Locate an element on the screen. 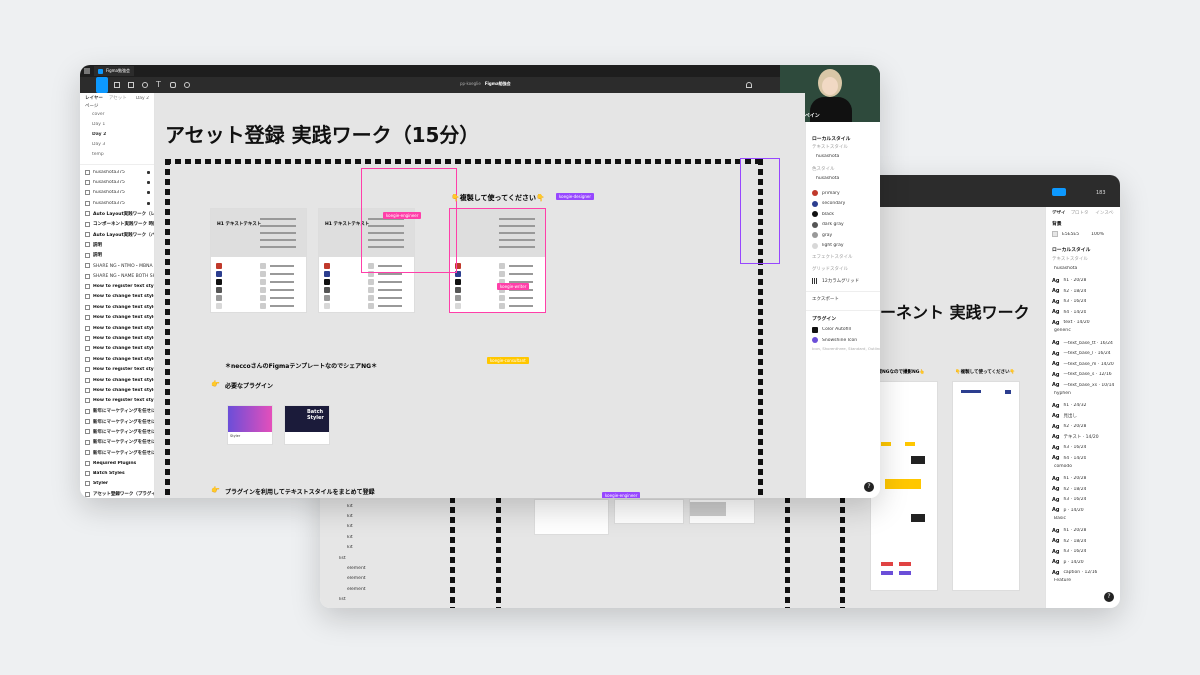 This screenshot has width=1200, height=675. layer-row: Required Plugins is located at coordinates (117, 463).